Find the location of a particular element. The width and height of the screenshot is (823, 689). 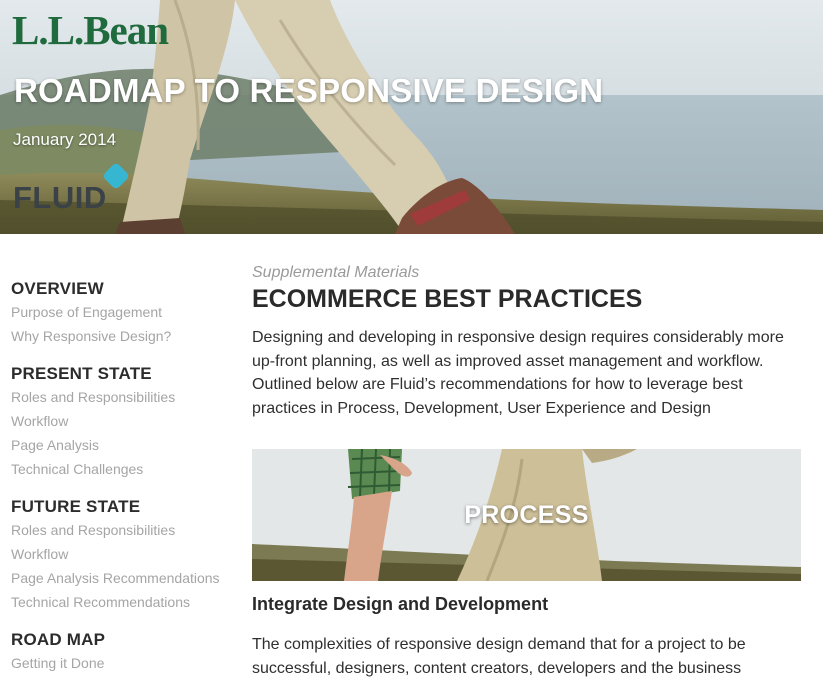

nav-heading-overview: OVERVIEW is located at coordinates (123, 288).